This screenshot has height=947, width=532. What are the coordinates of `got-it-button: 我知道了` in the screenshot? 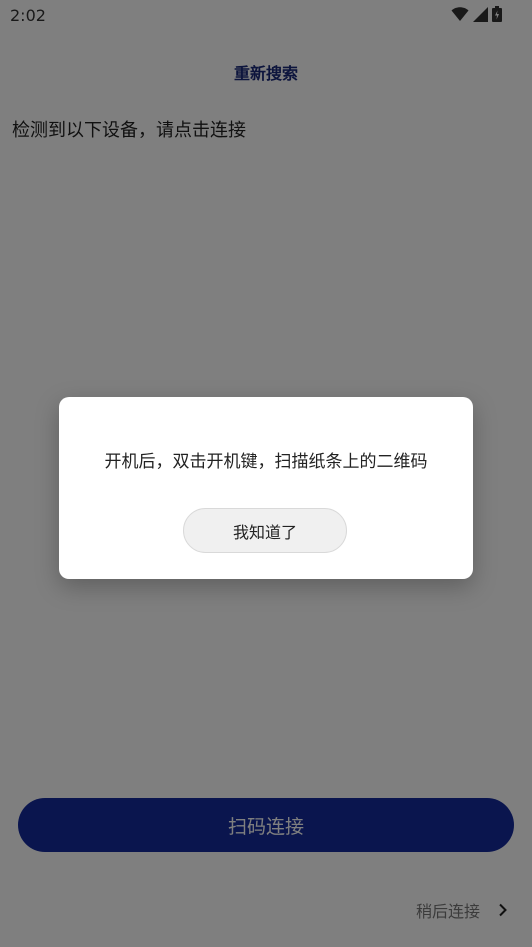 It's located at (265, 530).